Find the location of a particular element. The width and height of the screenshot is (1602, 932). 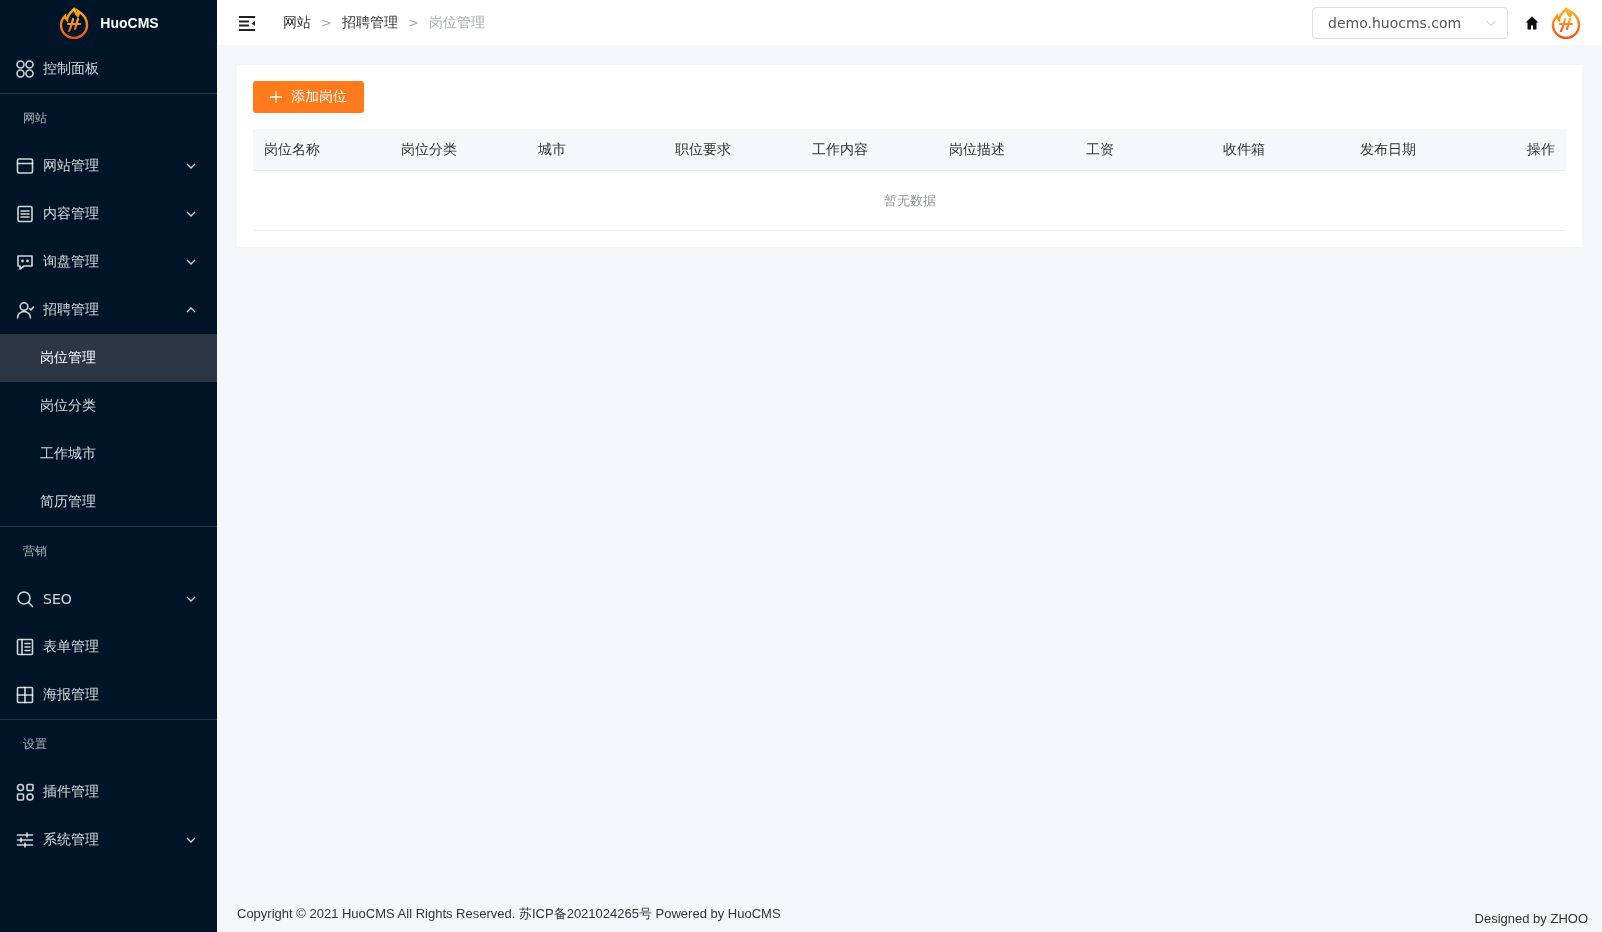

chat-icon is located at coordinates (25, 262).